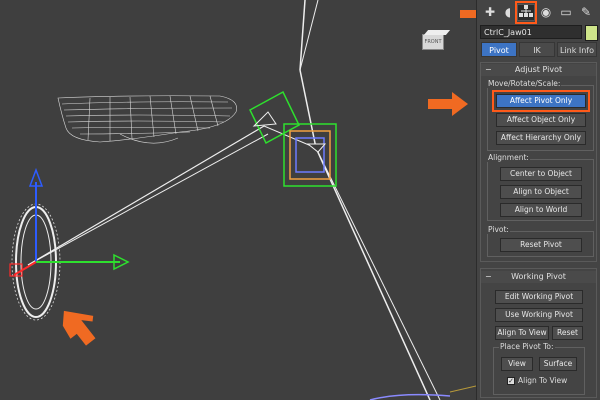  Describe the element at coordinates (537, 49) in the screenshot. I see `tab-ik: IK` at that location.